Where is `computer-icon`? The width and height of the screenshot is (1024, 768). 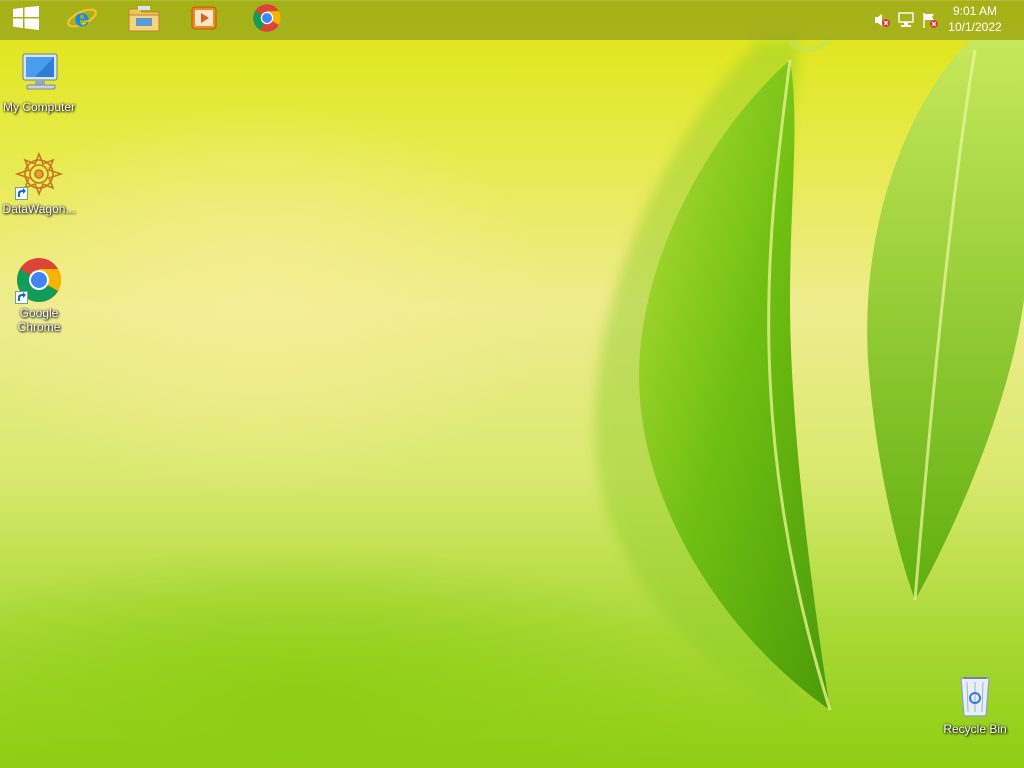
computer-icon is located at coordinates (39, 74).